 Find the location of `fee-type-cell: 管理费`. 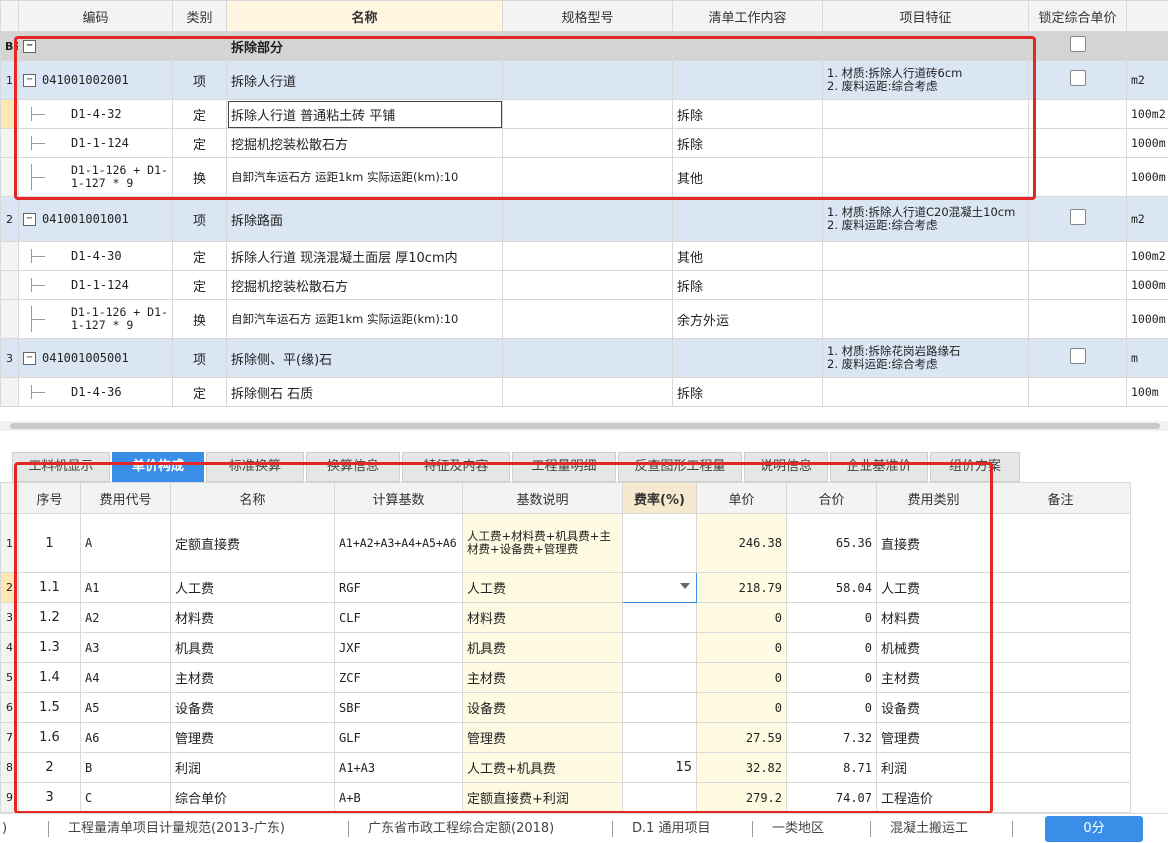

fee-type-cell: 管理费 is located at coordinates (934, 738).